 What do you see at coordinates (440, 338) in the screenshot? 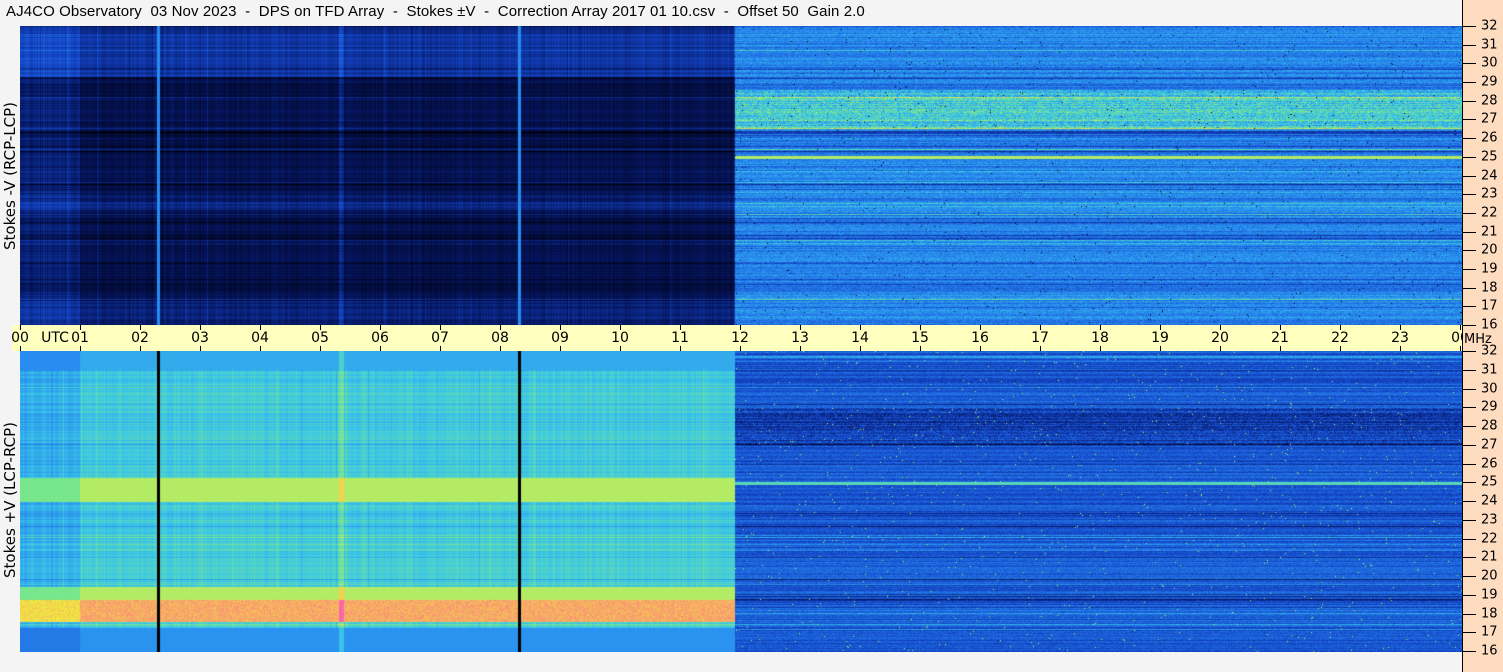
I see `time-tick-label: 07` at bounding box center [440, 338].